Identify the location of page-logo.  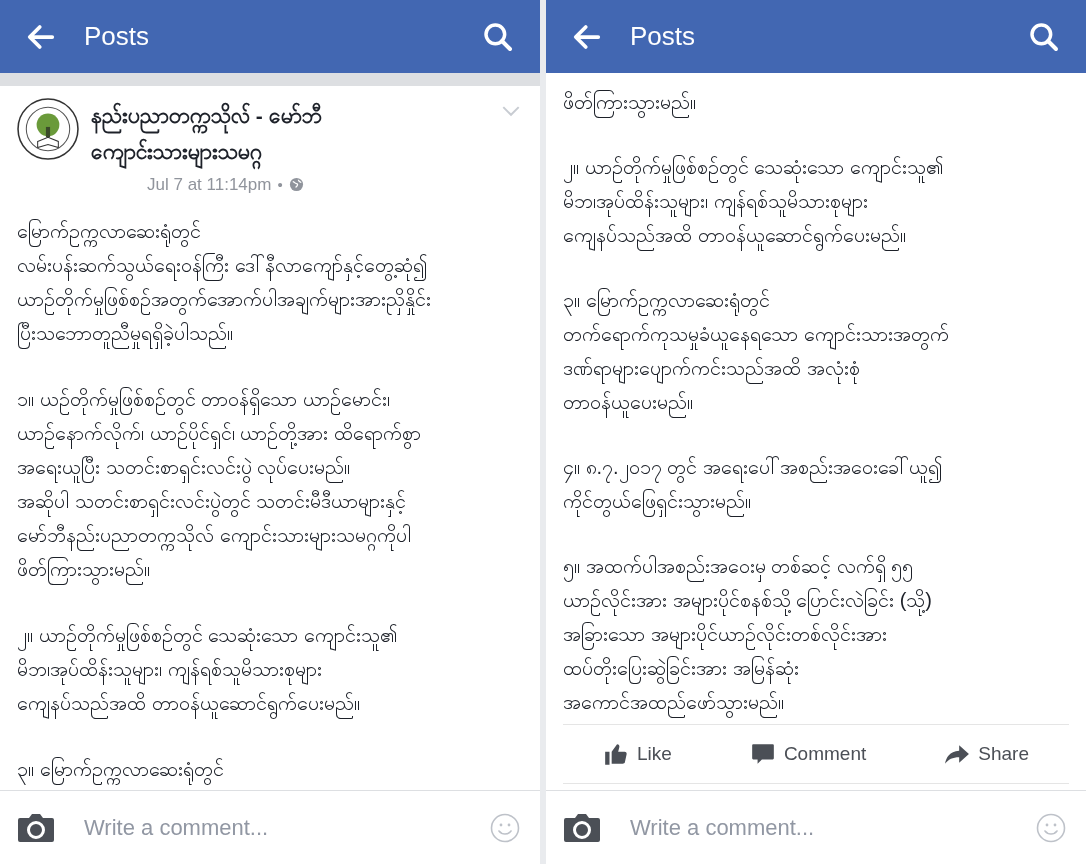
(48, 129).